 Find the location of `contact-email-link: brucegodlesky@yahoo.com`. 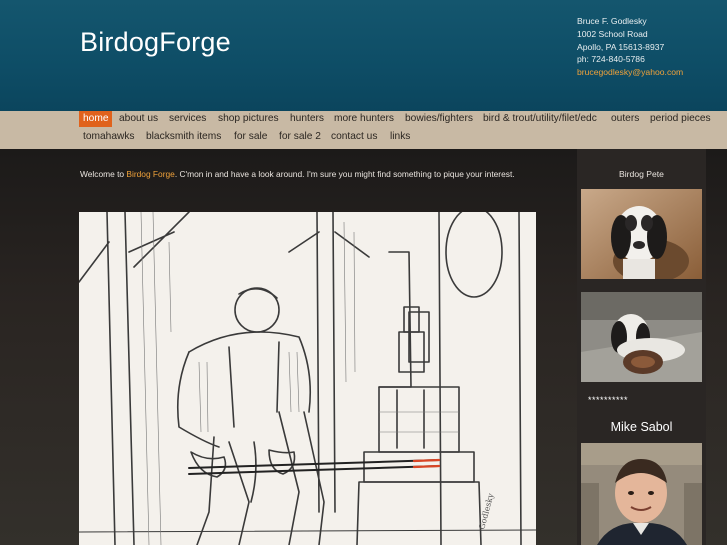

contact-email-link: brucegodlesky@yahoo.com is located at coordinates (630, 72).